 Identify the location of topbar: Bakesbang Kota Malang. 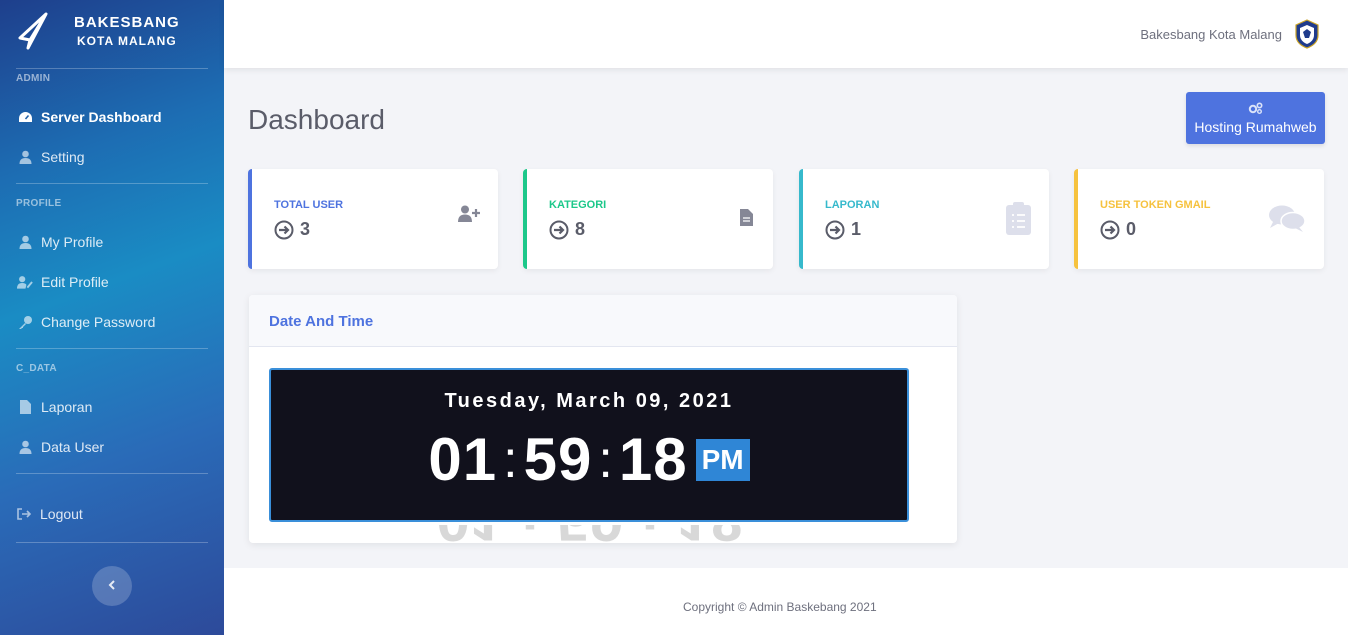
(786, 34).